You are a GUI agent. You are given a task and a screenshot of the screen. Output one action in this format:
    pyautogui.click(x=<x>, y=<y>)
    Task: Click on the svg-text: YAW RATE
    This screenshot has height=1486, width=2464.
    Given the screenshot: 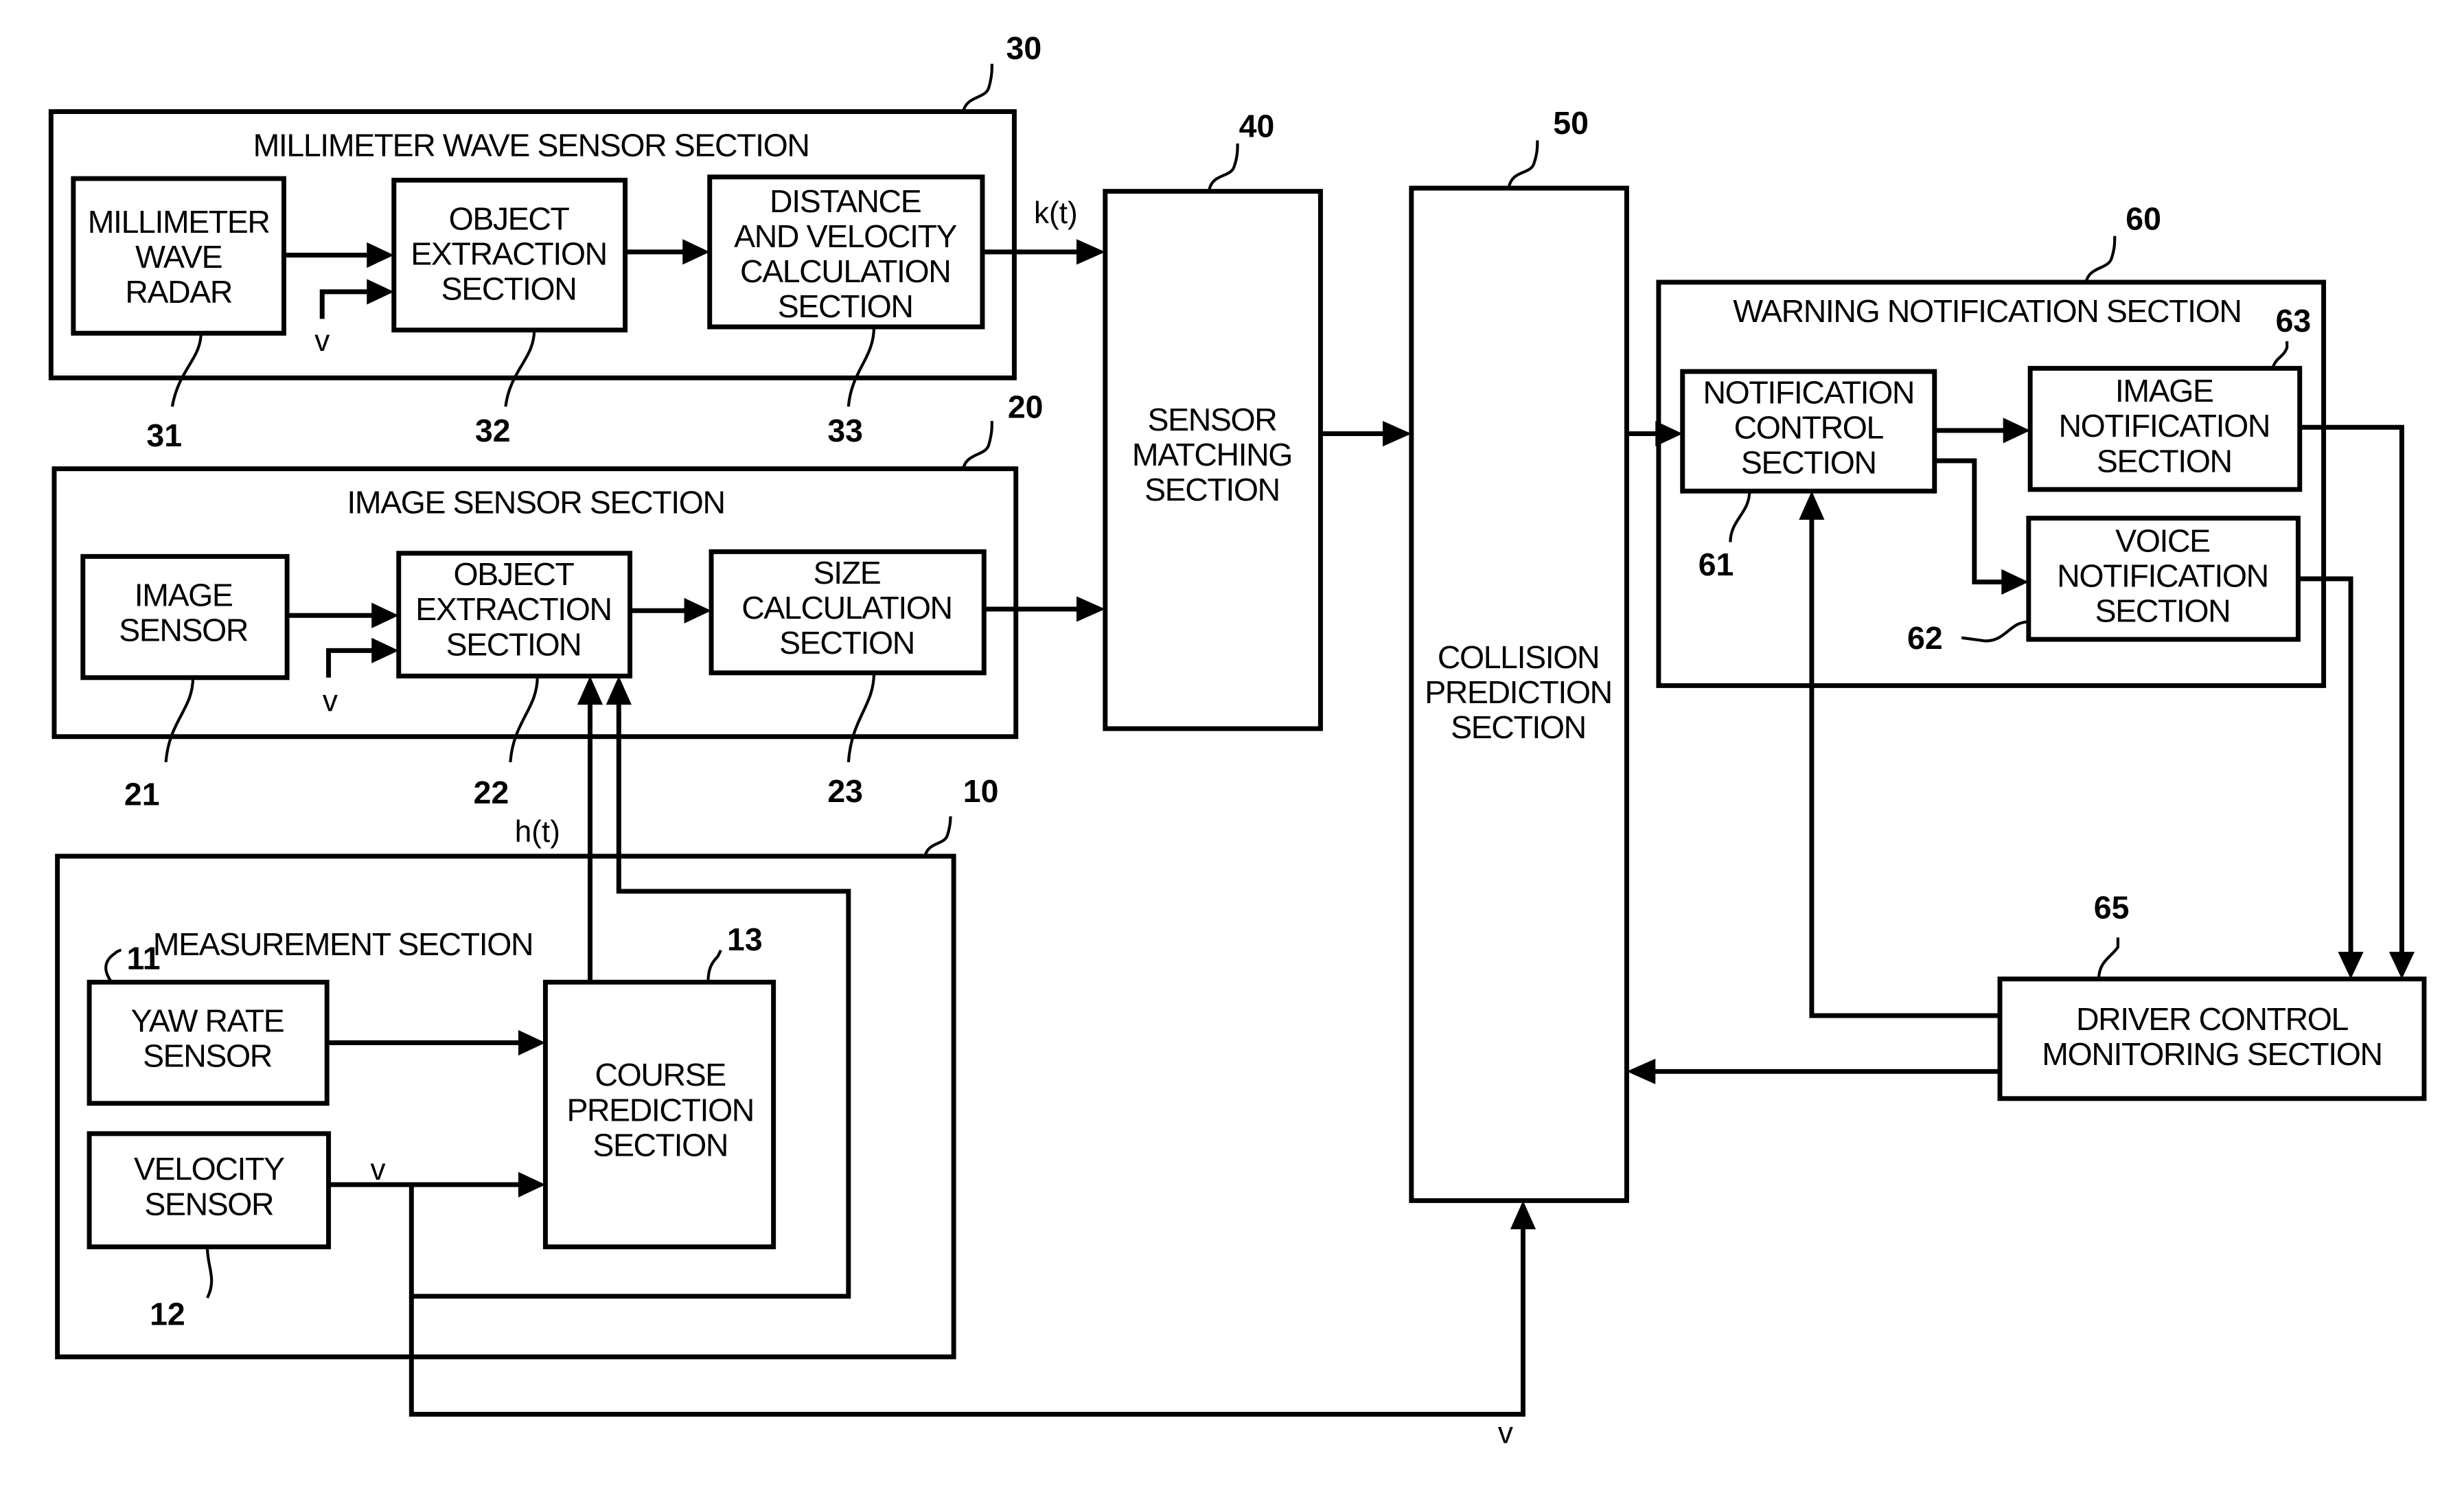 What is the action you would take?
    pyautogui.click(x=208, y=1021)
    